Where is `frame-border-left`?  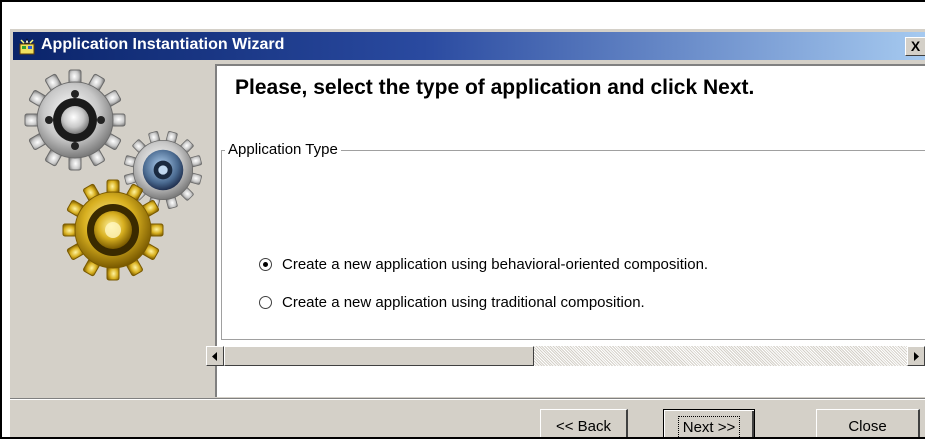
frame-border-left is located at coordinates (1, 219).